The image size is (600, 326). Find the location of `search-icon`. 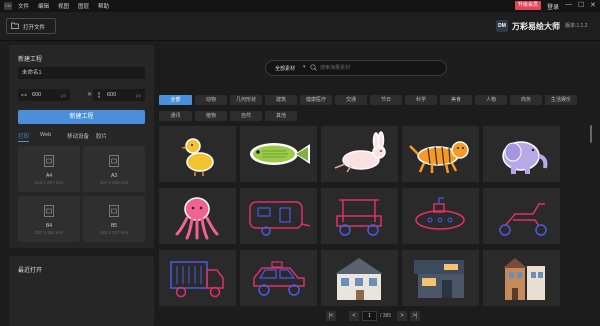

search-icon is located at coordinates (313, 67).